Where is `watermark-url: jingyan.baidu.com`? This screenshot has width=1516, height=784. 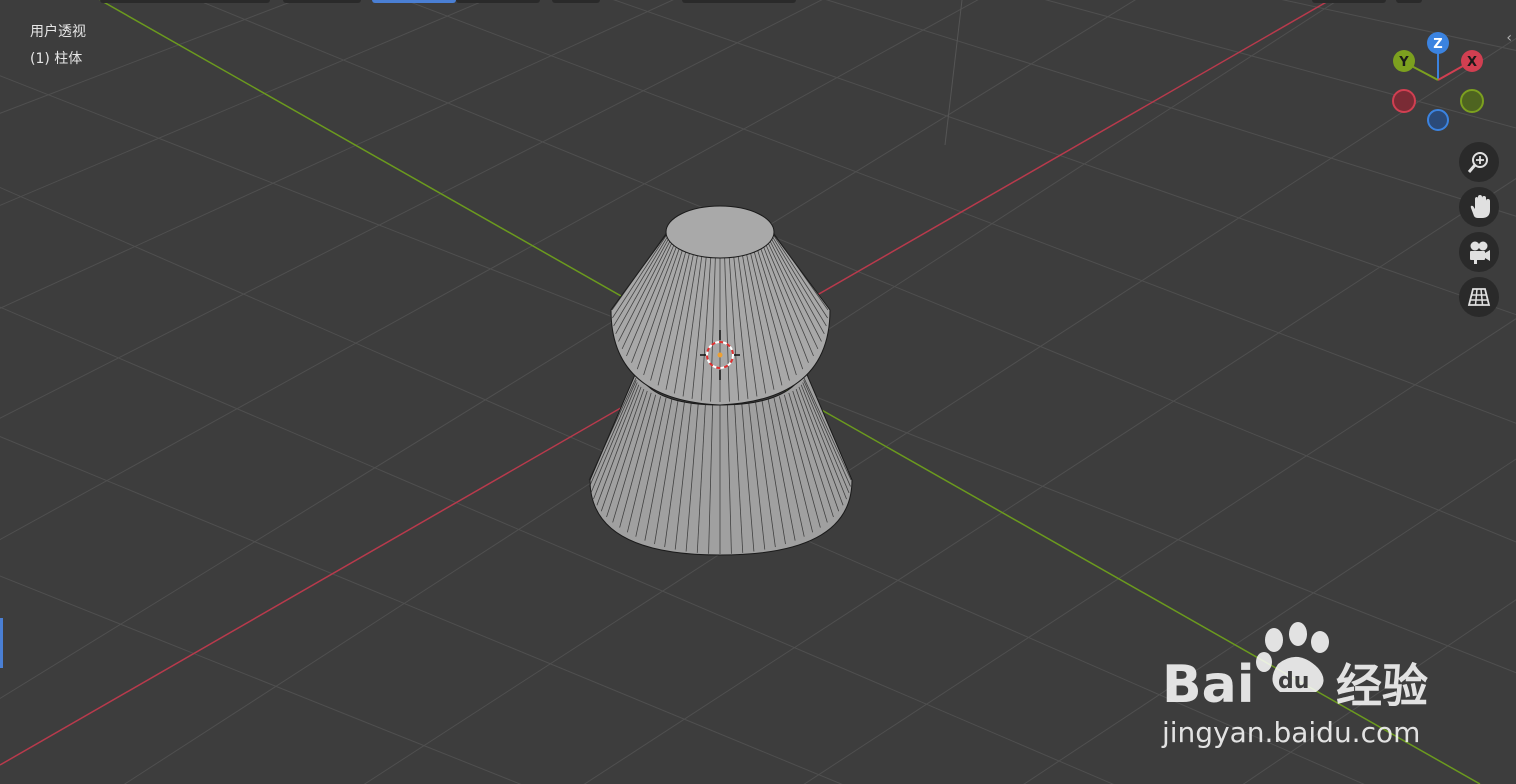
watermark-url: jingyan.baidu.com is located at coordinates (1290, 732).